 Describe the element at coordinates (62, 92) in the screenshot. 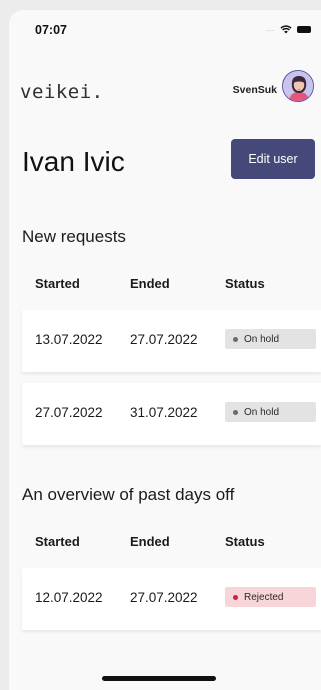

I see `app-logo: veikei.` at that location.